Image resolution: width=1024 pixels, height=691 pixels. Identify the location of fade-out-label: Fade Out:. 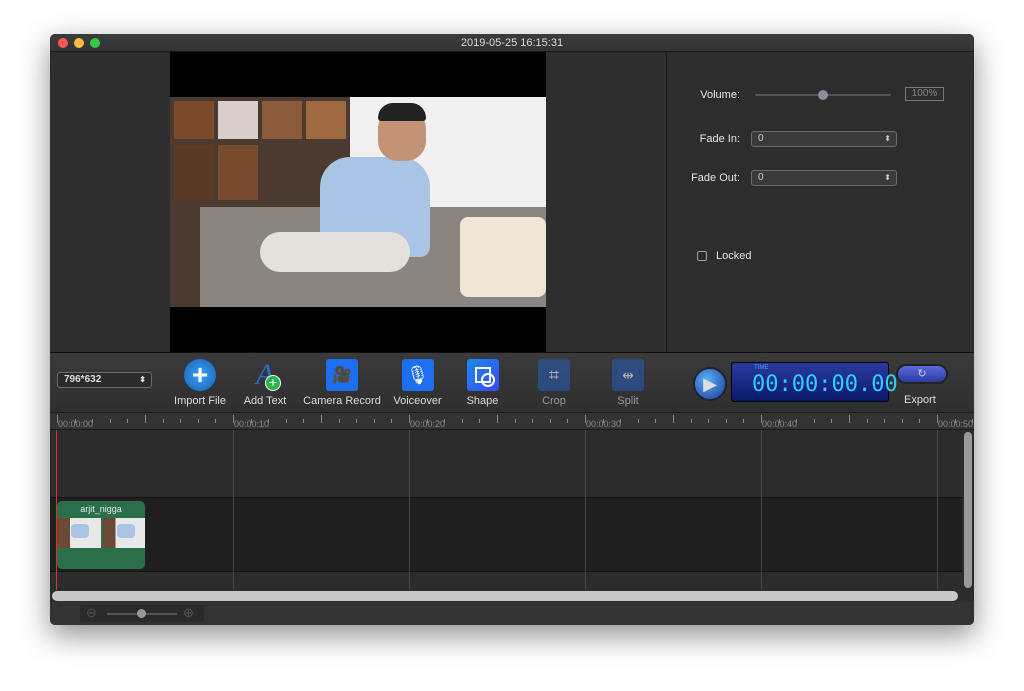
(715, 178).